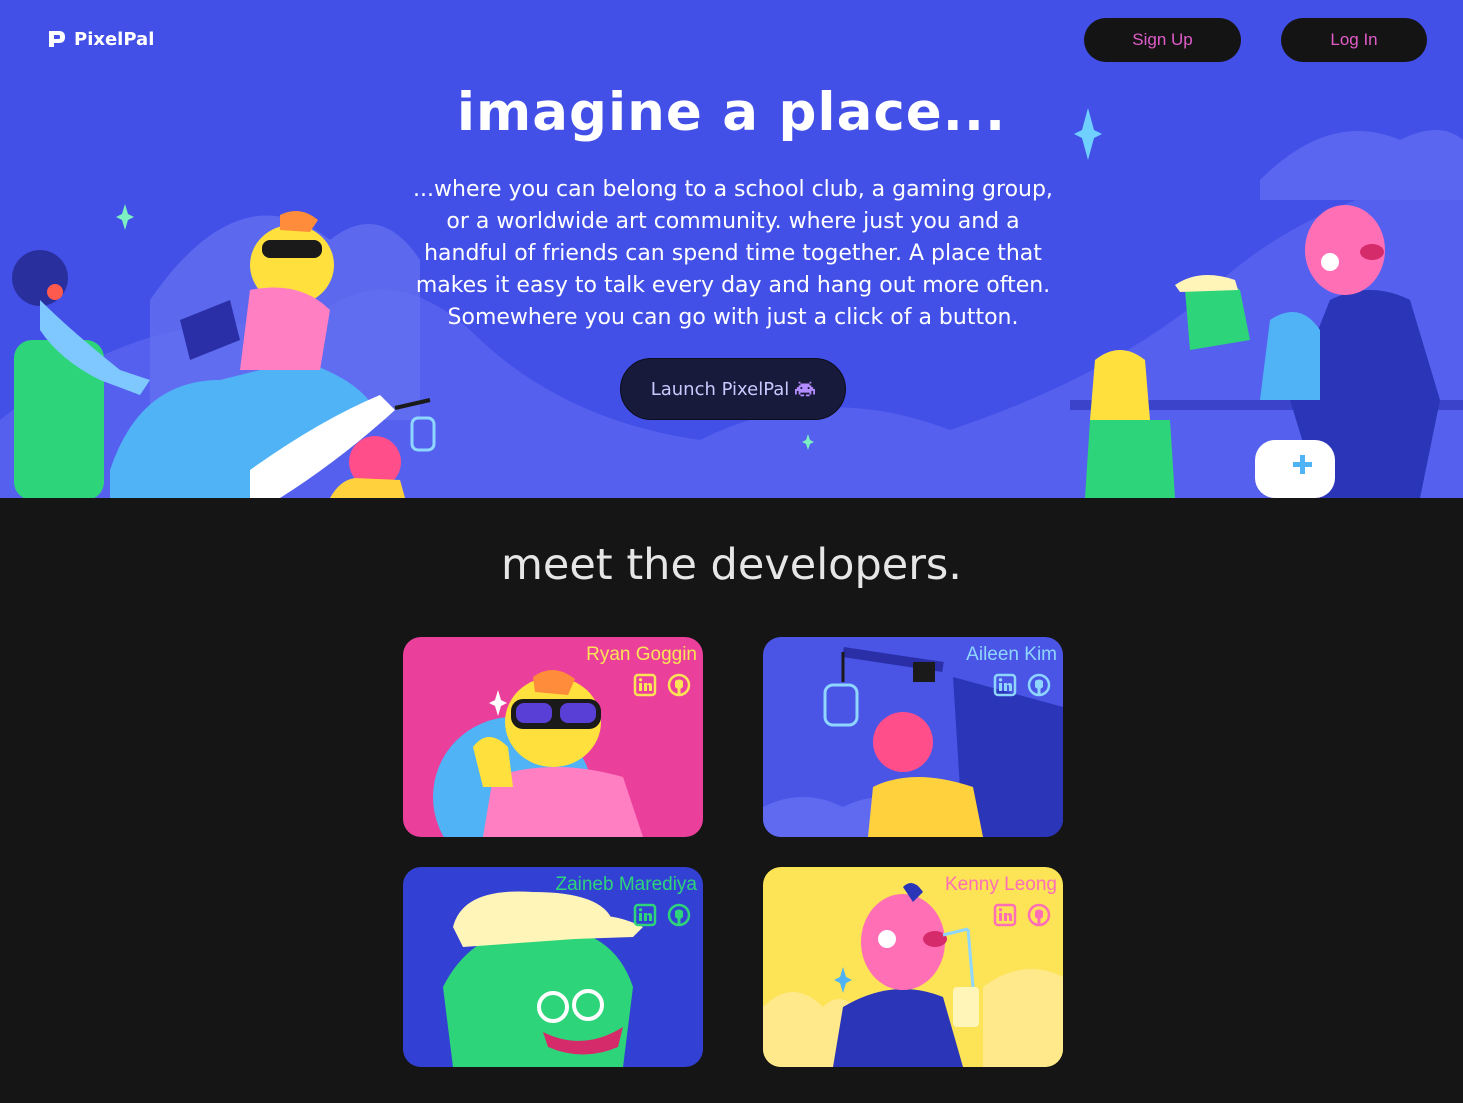 The image size is (1463, 1103). I want to click on brand-logo: PixelPal, so click(100, 39).